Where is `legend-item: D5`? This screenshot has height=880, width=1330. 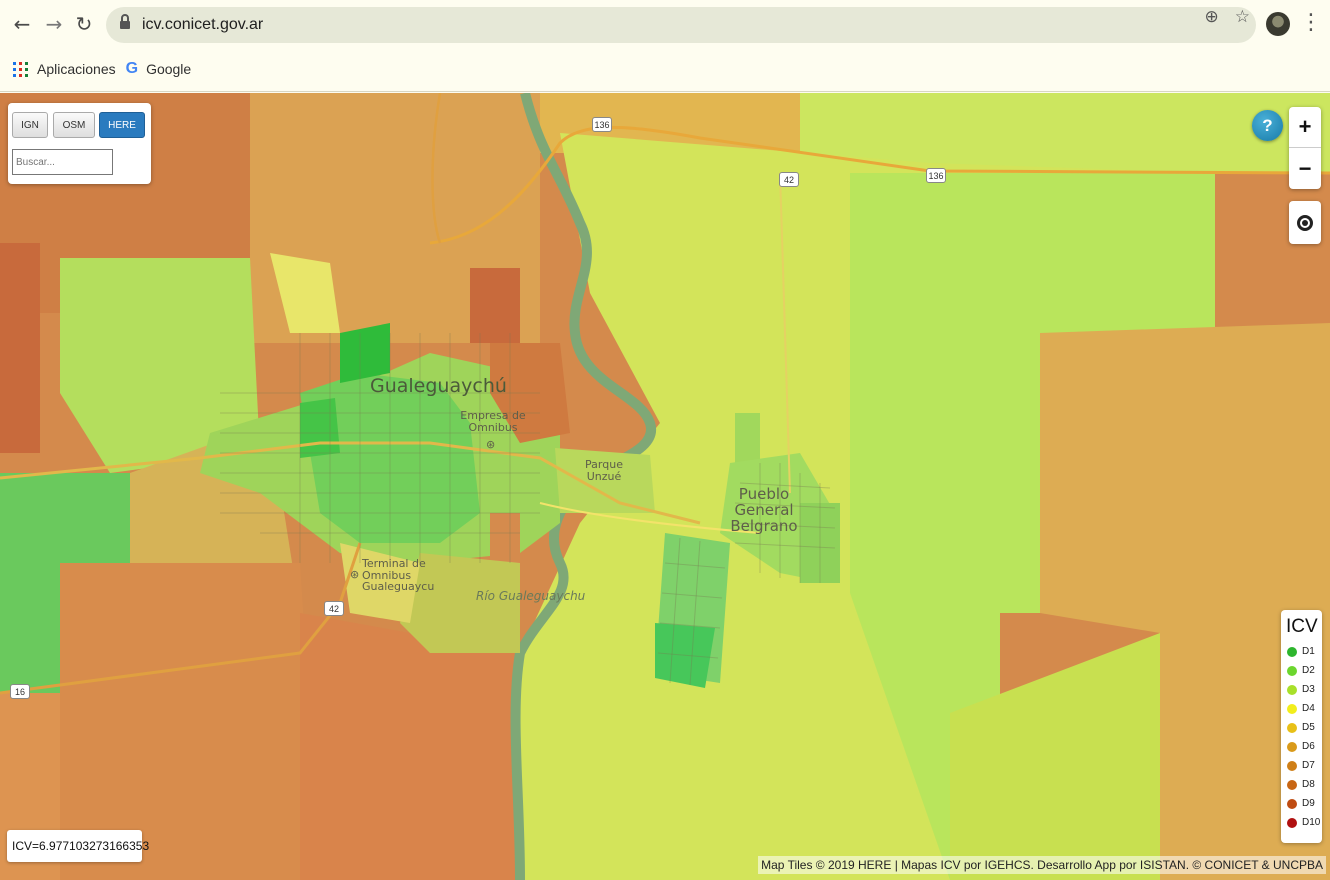 legend-item: D5 is located at coordinates (1304, 727).